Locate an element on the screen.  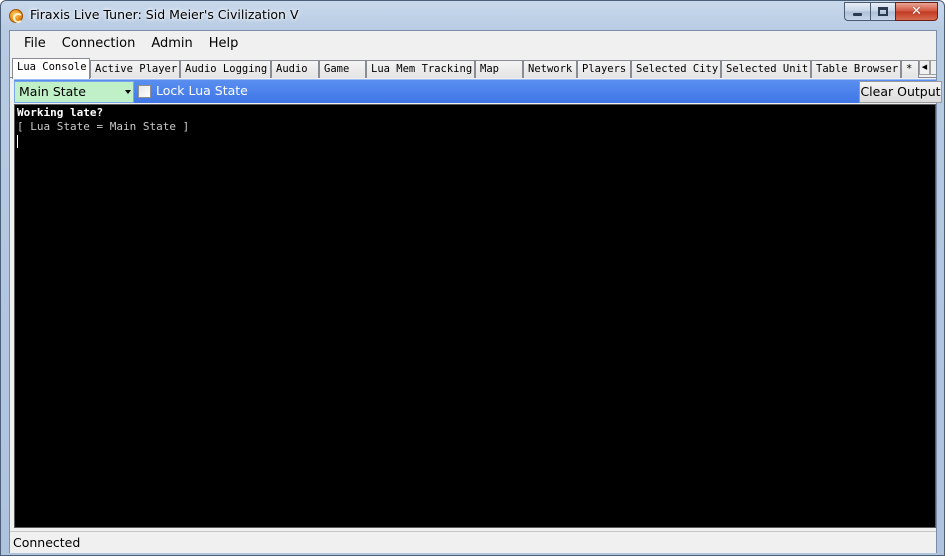
tab-active-player: Active Player is located at coordinates (135, 69).